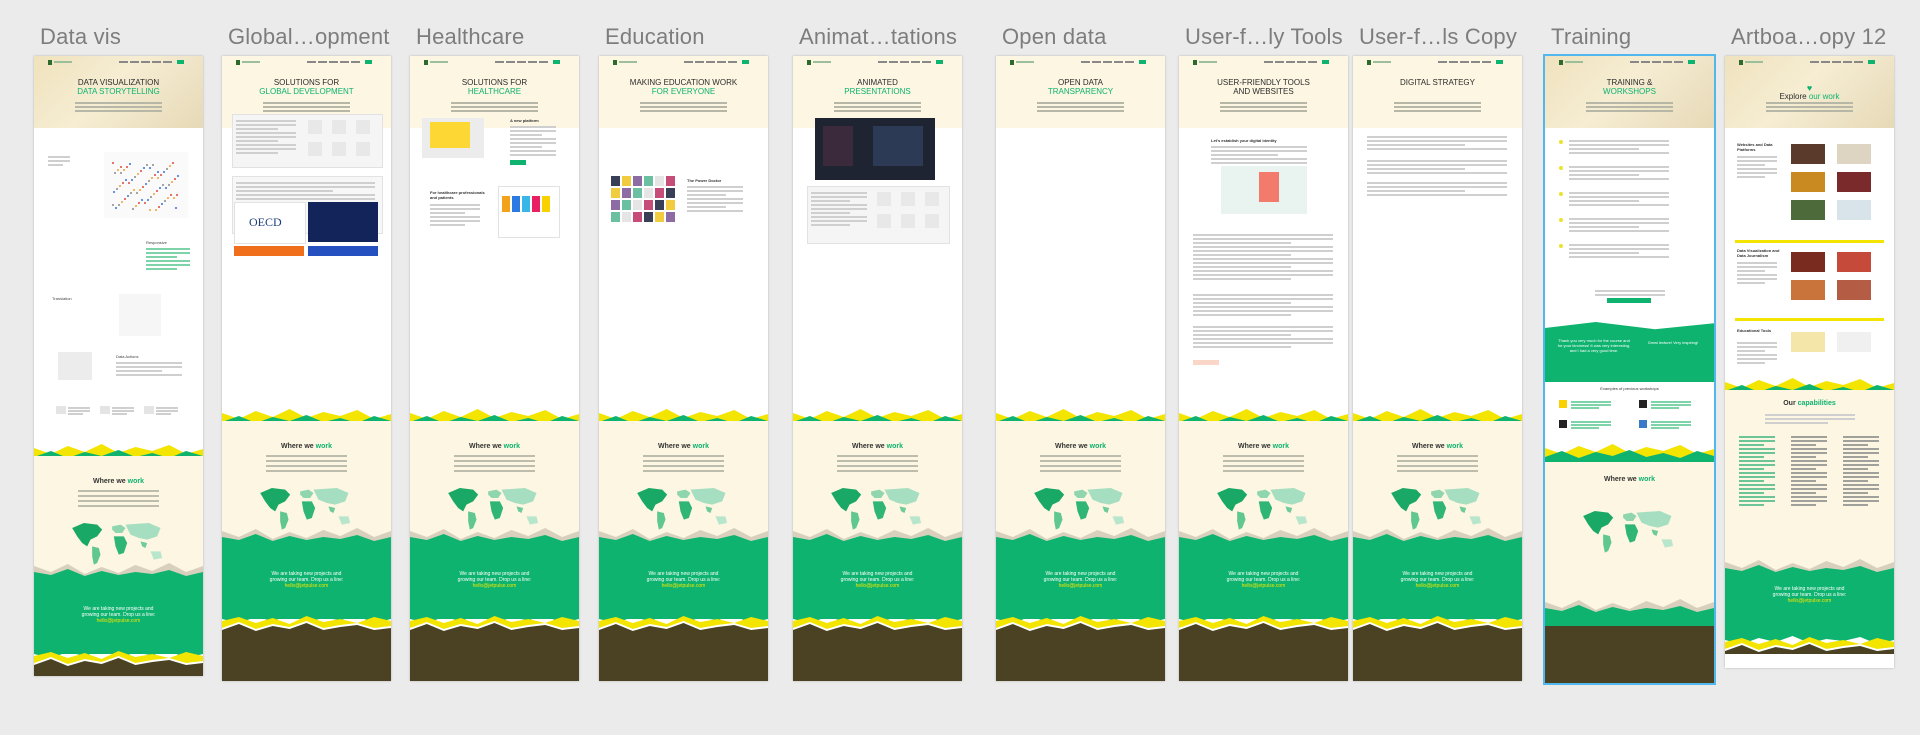 This screenshot has width=1920, height=735. I want to click on artboard-title: Healthcare, so click(470, 37).